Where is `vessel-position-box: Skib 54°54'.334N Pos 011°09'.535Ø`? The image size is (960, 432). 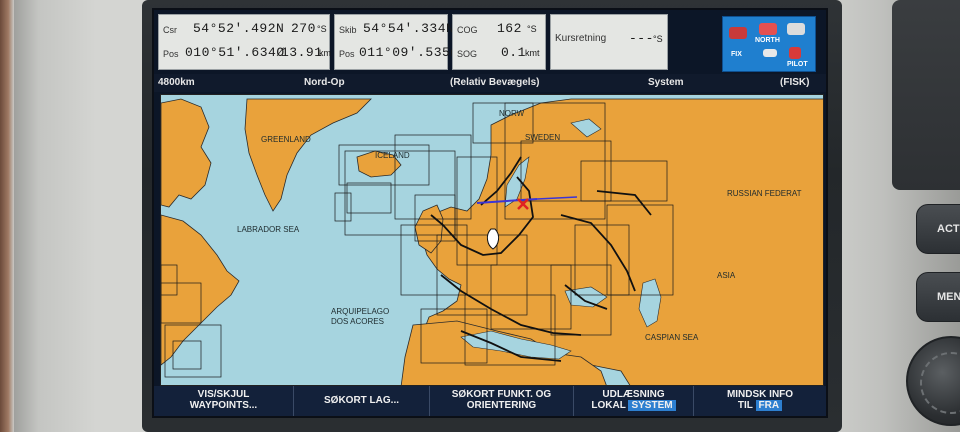 vessel-position-box: Skib 54°54'.334N Pos 011°09'.535Ø is located at coordinates (396, 42).